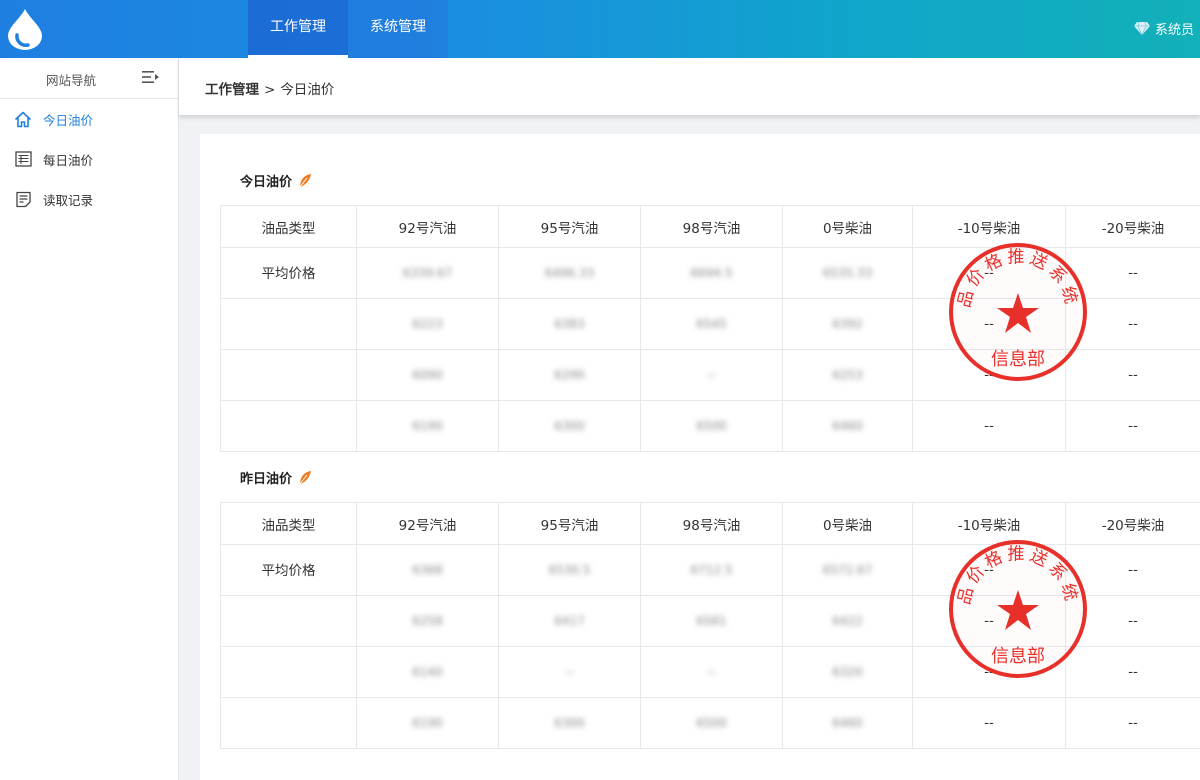 This screenshot has height=780, width=1200. Describe the element at coordinates (427, 570) in the screenshot. I see `price-cell: 6368` at that location.